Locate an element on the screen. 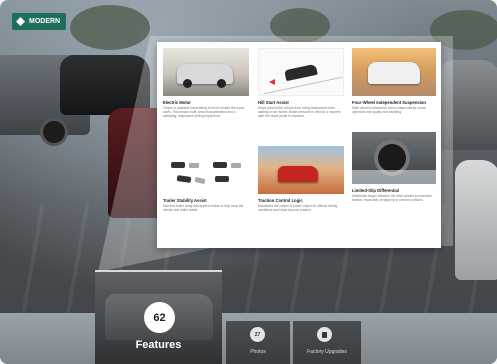 Image resolution: width=497 pixels, height=364 pixels. tab-features: 62 Features is located at coordinates (158, 317).